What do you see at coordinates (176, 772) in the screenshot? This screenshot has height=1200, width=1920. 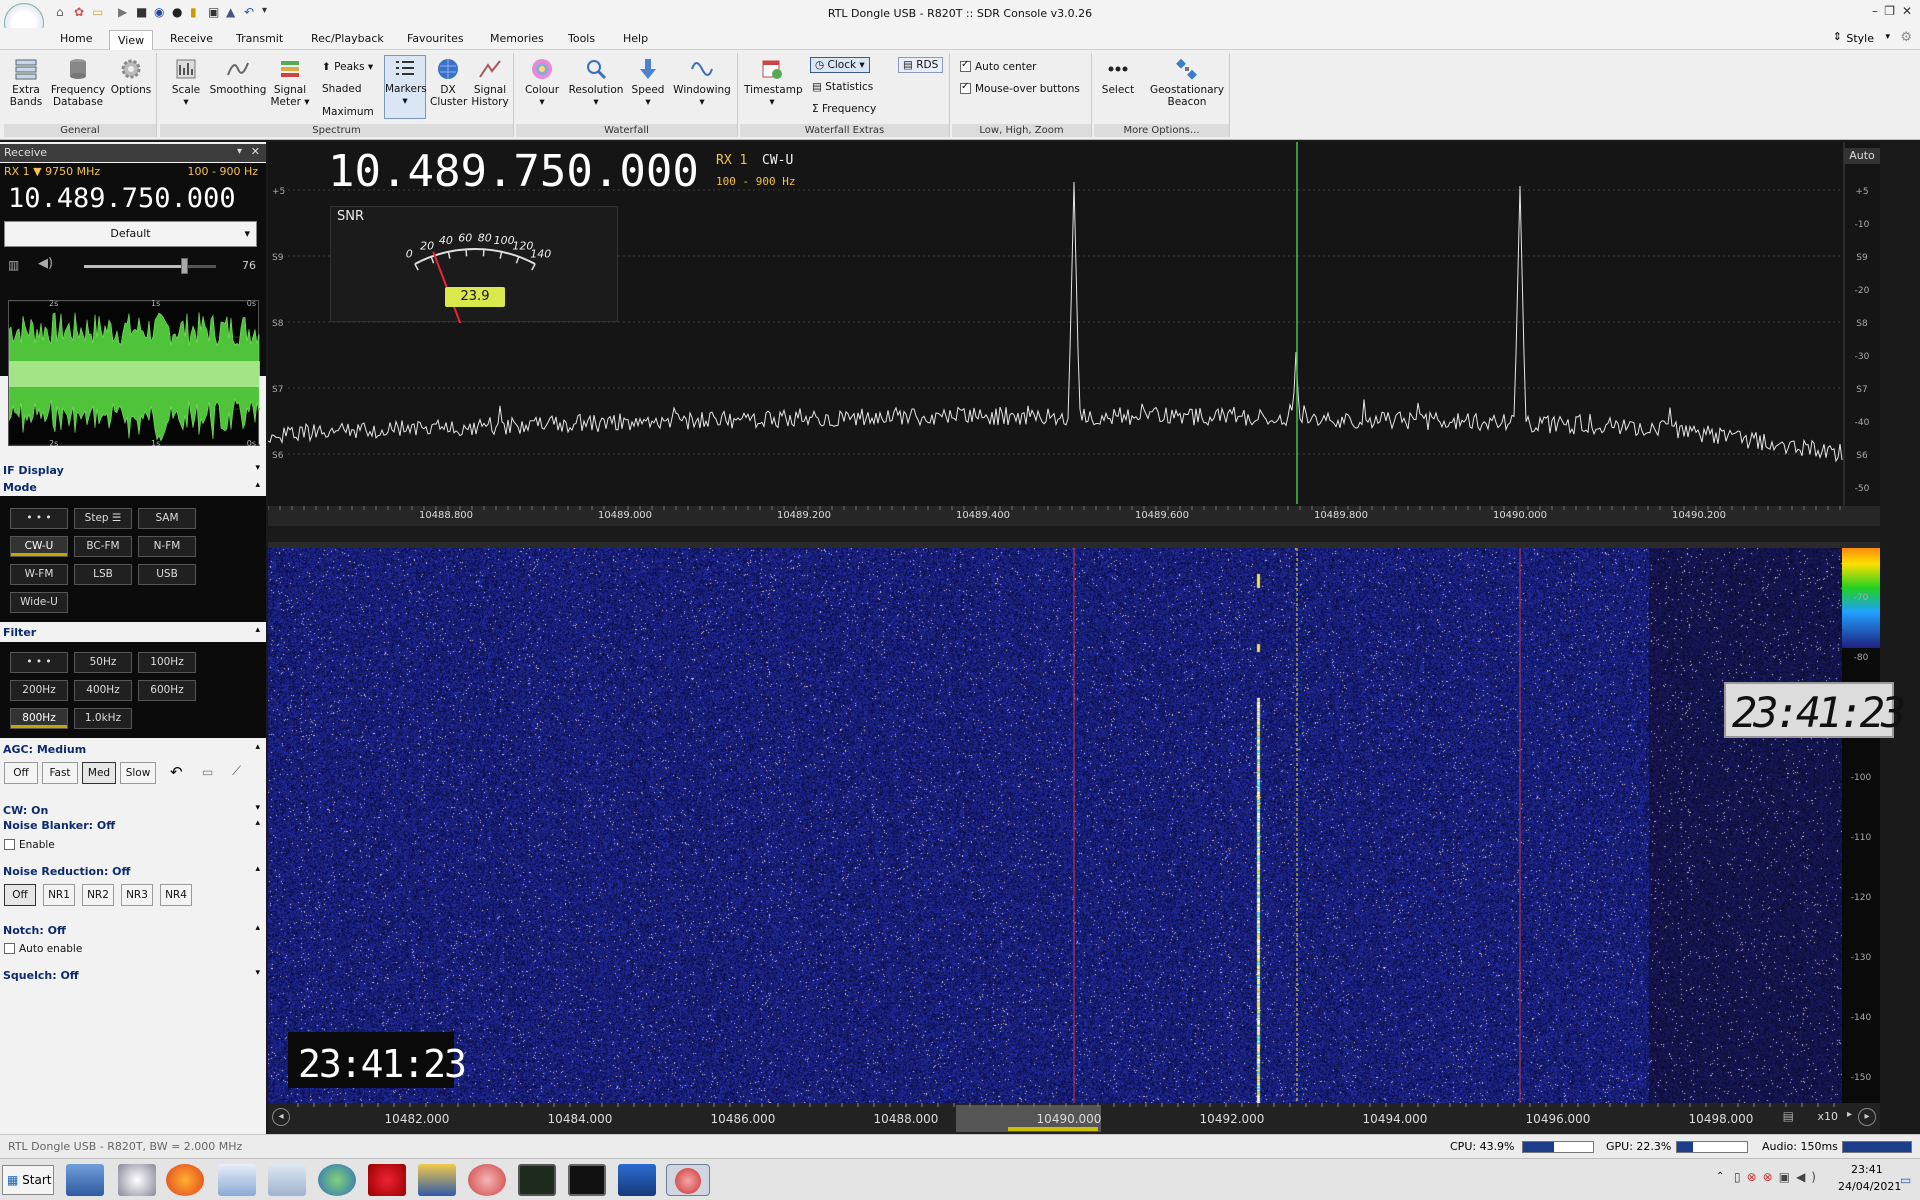 I see `agc-undo-icon: ↶` at bounding box center [176, 772].